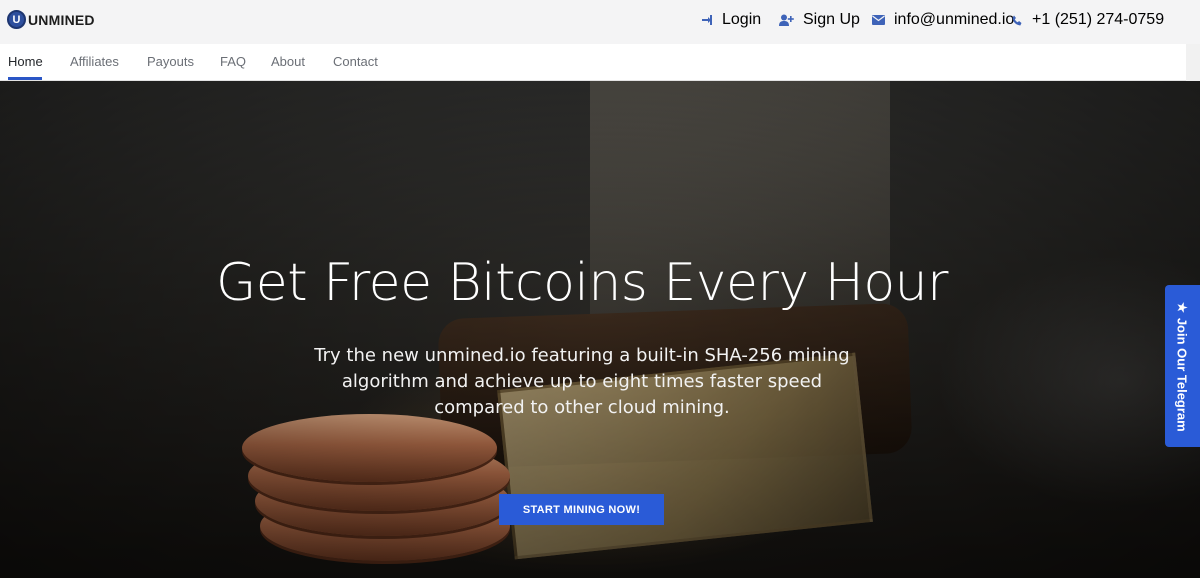 The height and width of the screenshot is (578, 1200). Describe the element at coordinates (707, 20) in the screenshot. I see `sign-in-icon` at that location.